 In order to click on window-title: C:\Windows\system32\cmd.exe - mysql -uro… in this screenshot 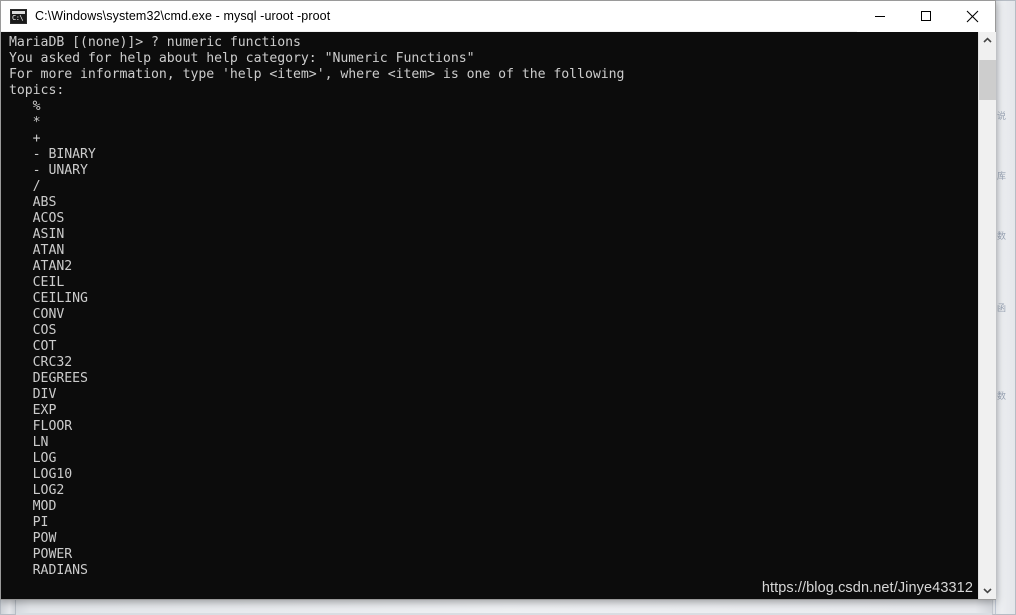, I will do `click(183, 16)`.